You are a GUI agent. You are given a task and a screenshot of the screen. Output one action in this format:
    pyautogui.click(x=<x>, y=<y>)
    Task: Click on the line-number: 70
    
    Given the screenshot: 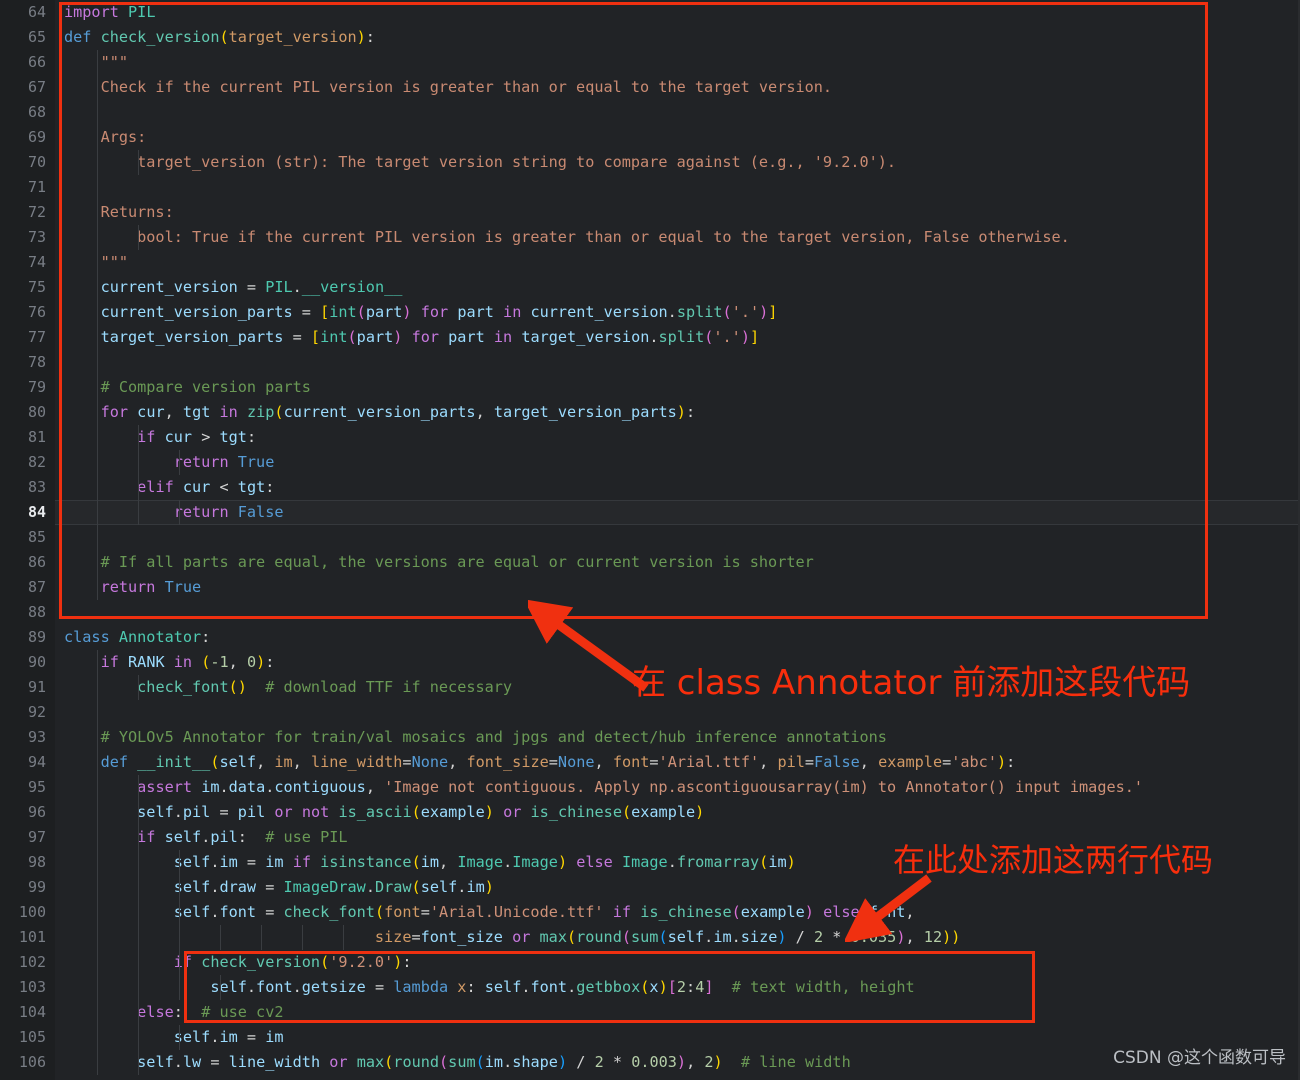 What is the action you would take?
    pyautogui.click(x=36, y=162)
    